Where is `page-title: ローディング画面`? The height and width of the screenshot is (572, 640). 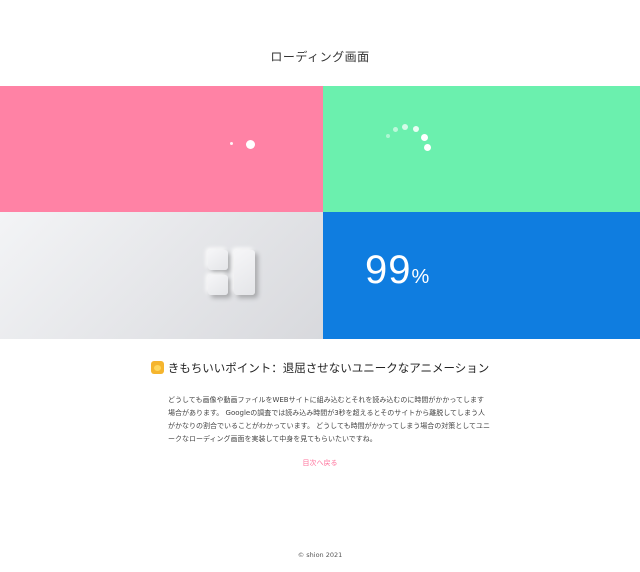
page-title: ローディング画面 is located at coordinates (320, 57).